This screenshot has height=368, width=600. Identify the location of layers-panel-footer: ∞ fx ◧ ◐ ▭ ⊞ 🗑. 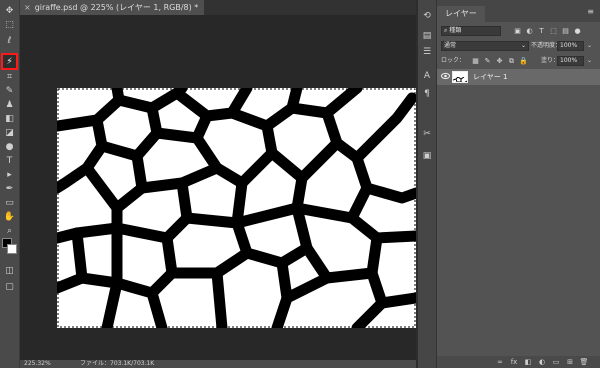
(518, 362).